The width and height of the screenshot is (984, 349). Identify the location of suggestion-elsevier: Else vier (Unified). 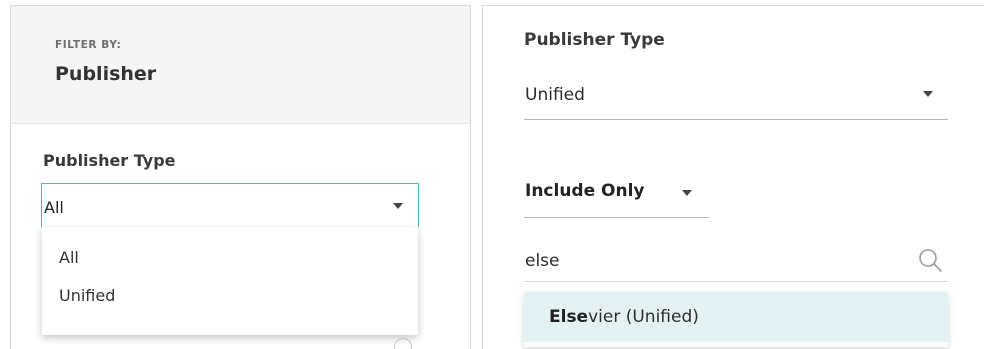
(736, 317).